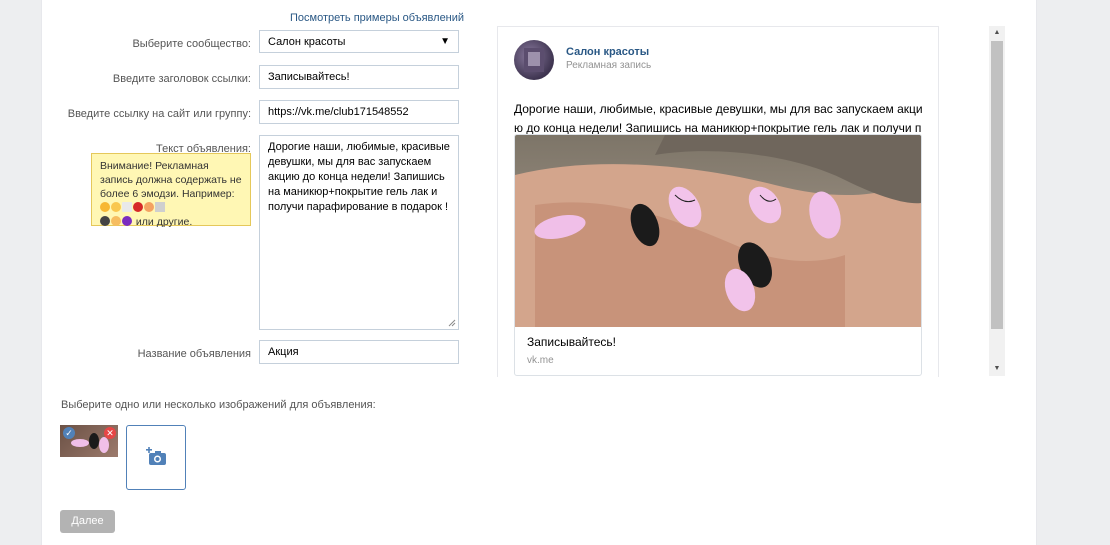 This screenshot has width=1110, height=545. I want to click on warning-example-prefix: Например:, so click(208, 194).